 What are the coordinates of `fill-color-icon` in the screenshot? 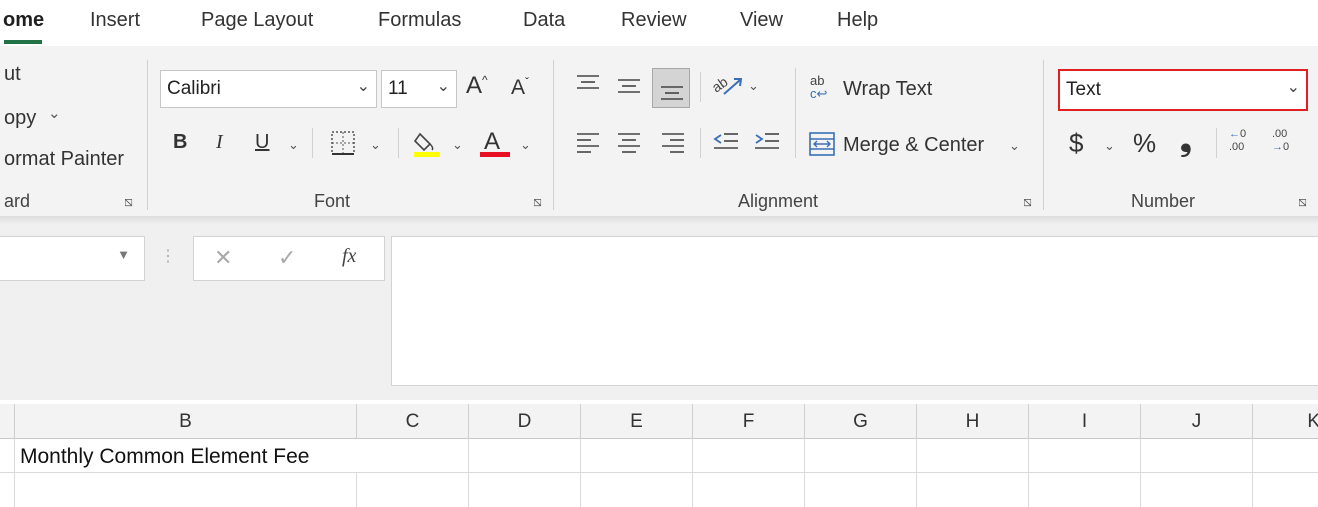 It's located at (427, 143).